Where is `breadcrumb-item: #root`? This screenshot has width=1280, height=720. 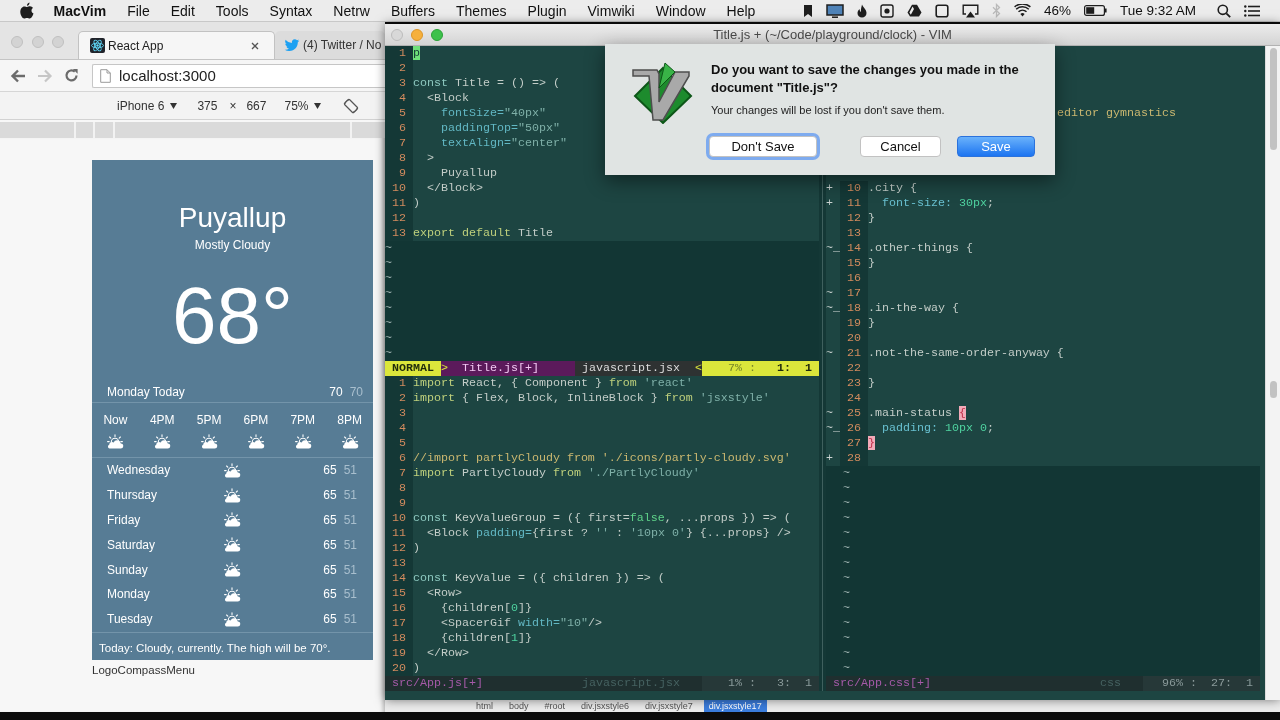 breadcrumb-item: #root is located at coordinates (555, 706).